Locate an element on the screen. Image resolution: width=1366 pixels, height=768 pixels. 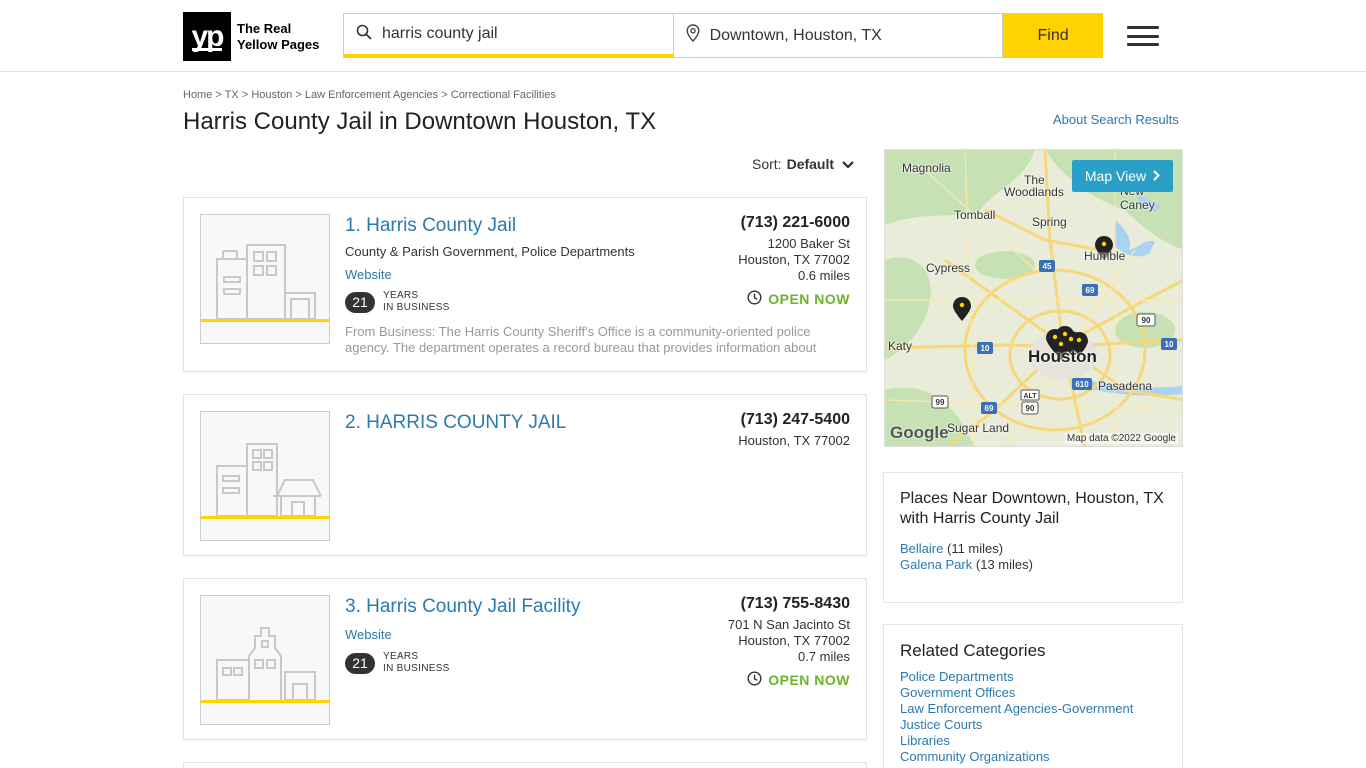
location-input is located at coordinates (839, 35).